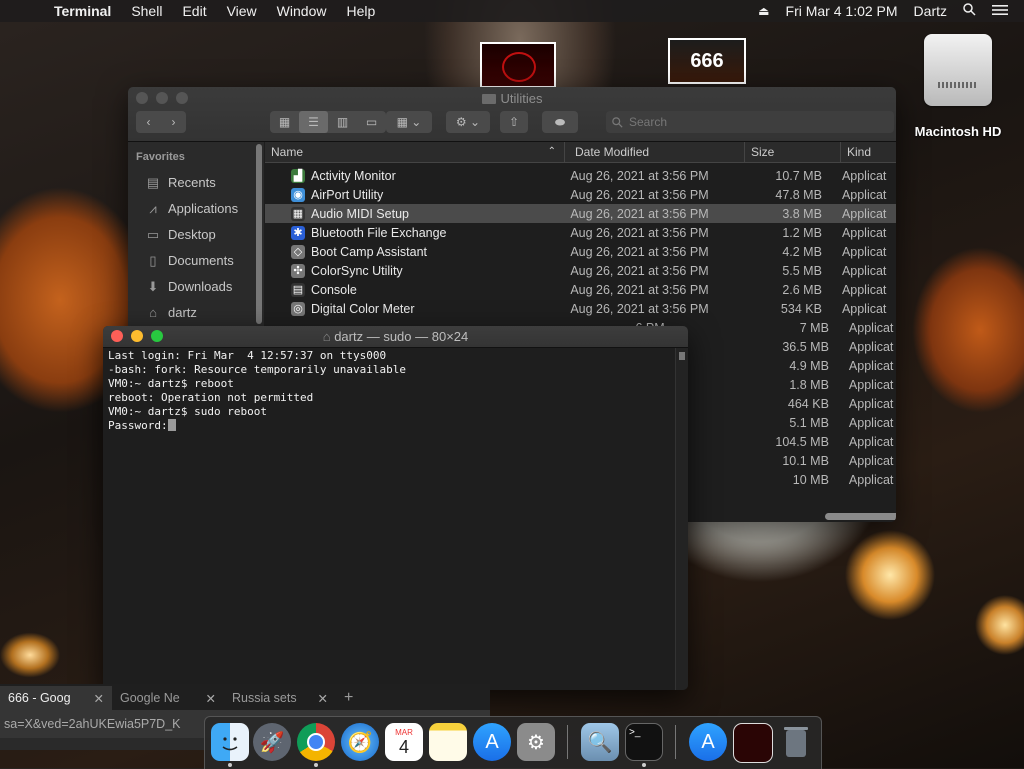 Image resolution: width=1024 pixels, height=769 pixels. I want to click on share-icon: ⇧, so click(514, 122).